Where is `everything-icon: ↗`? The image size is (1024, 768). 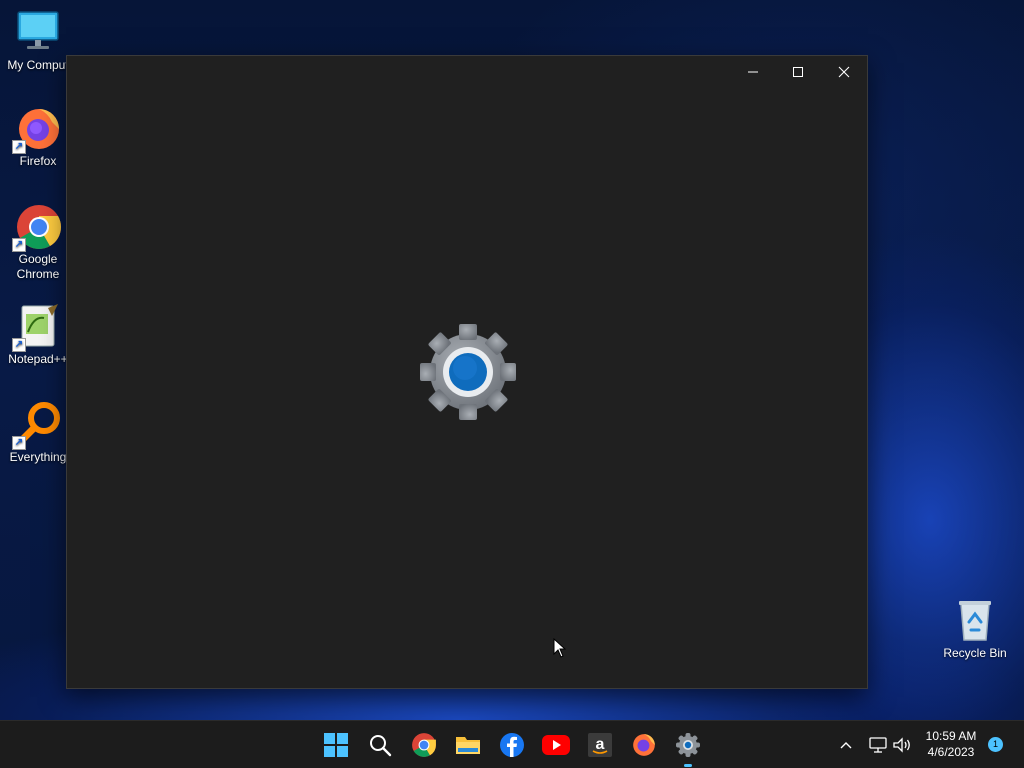 everything-icon: ↗ is located at coordinates (37, 425).